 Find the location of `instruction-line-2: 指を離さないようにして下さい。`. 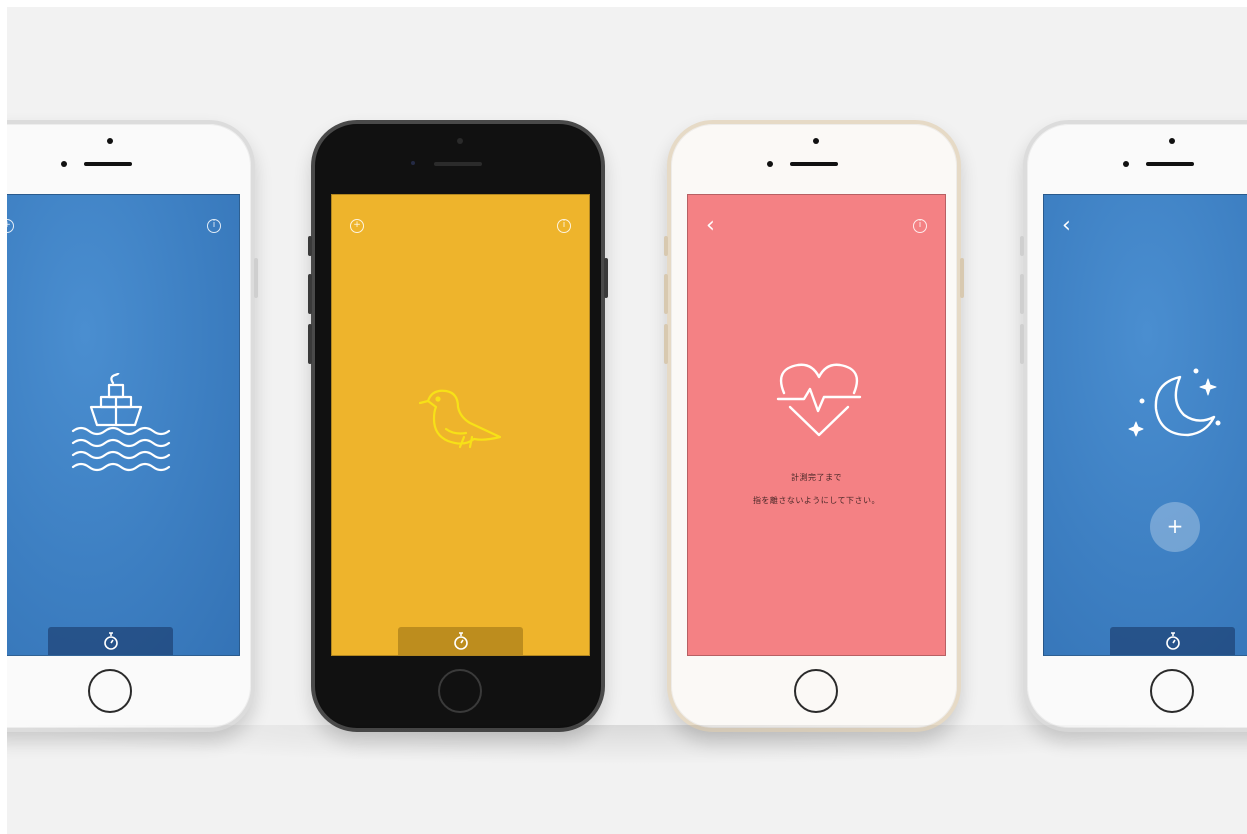

instruction-line-2: 指を離さないようにして下さい。 is located at coordinates (816, 500).